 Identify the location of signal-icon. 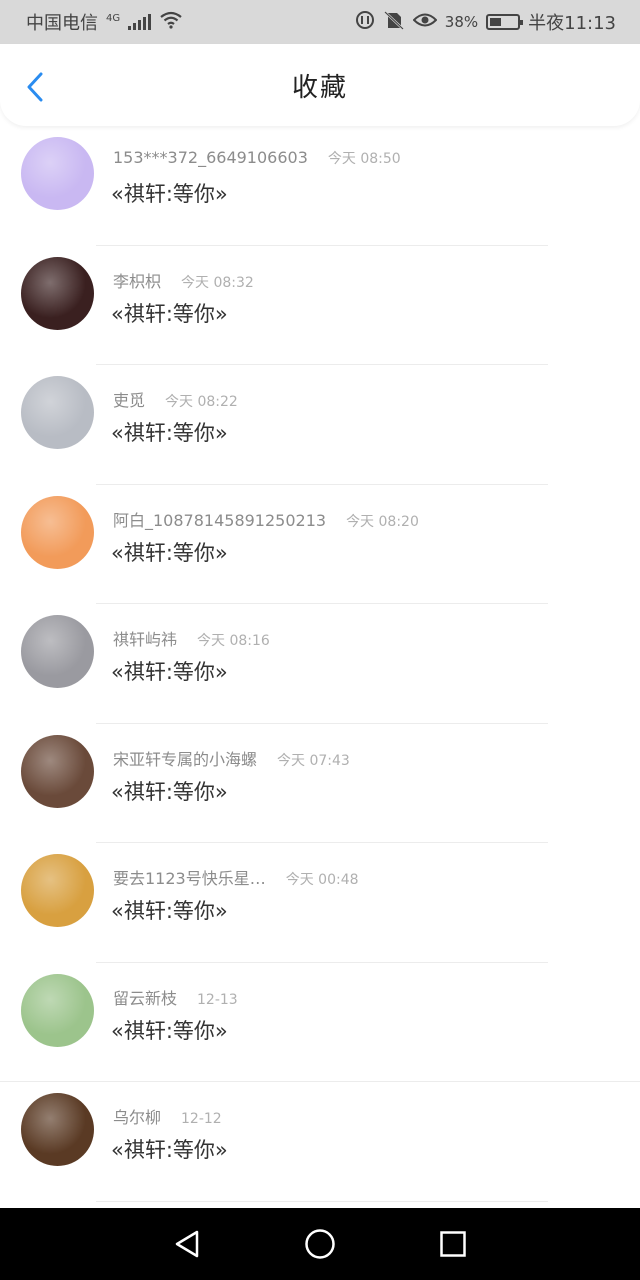
(140, 22).